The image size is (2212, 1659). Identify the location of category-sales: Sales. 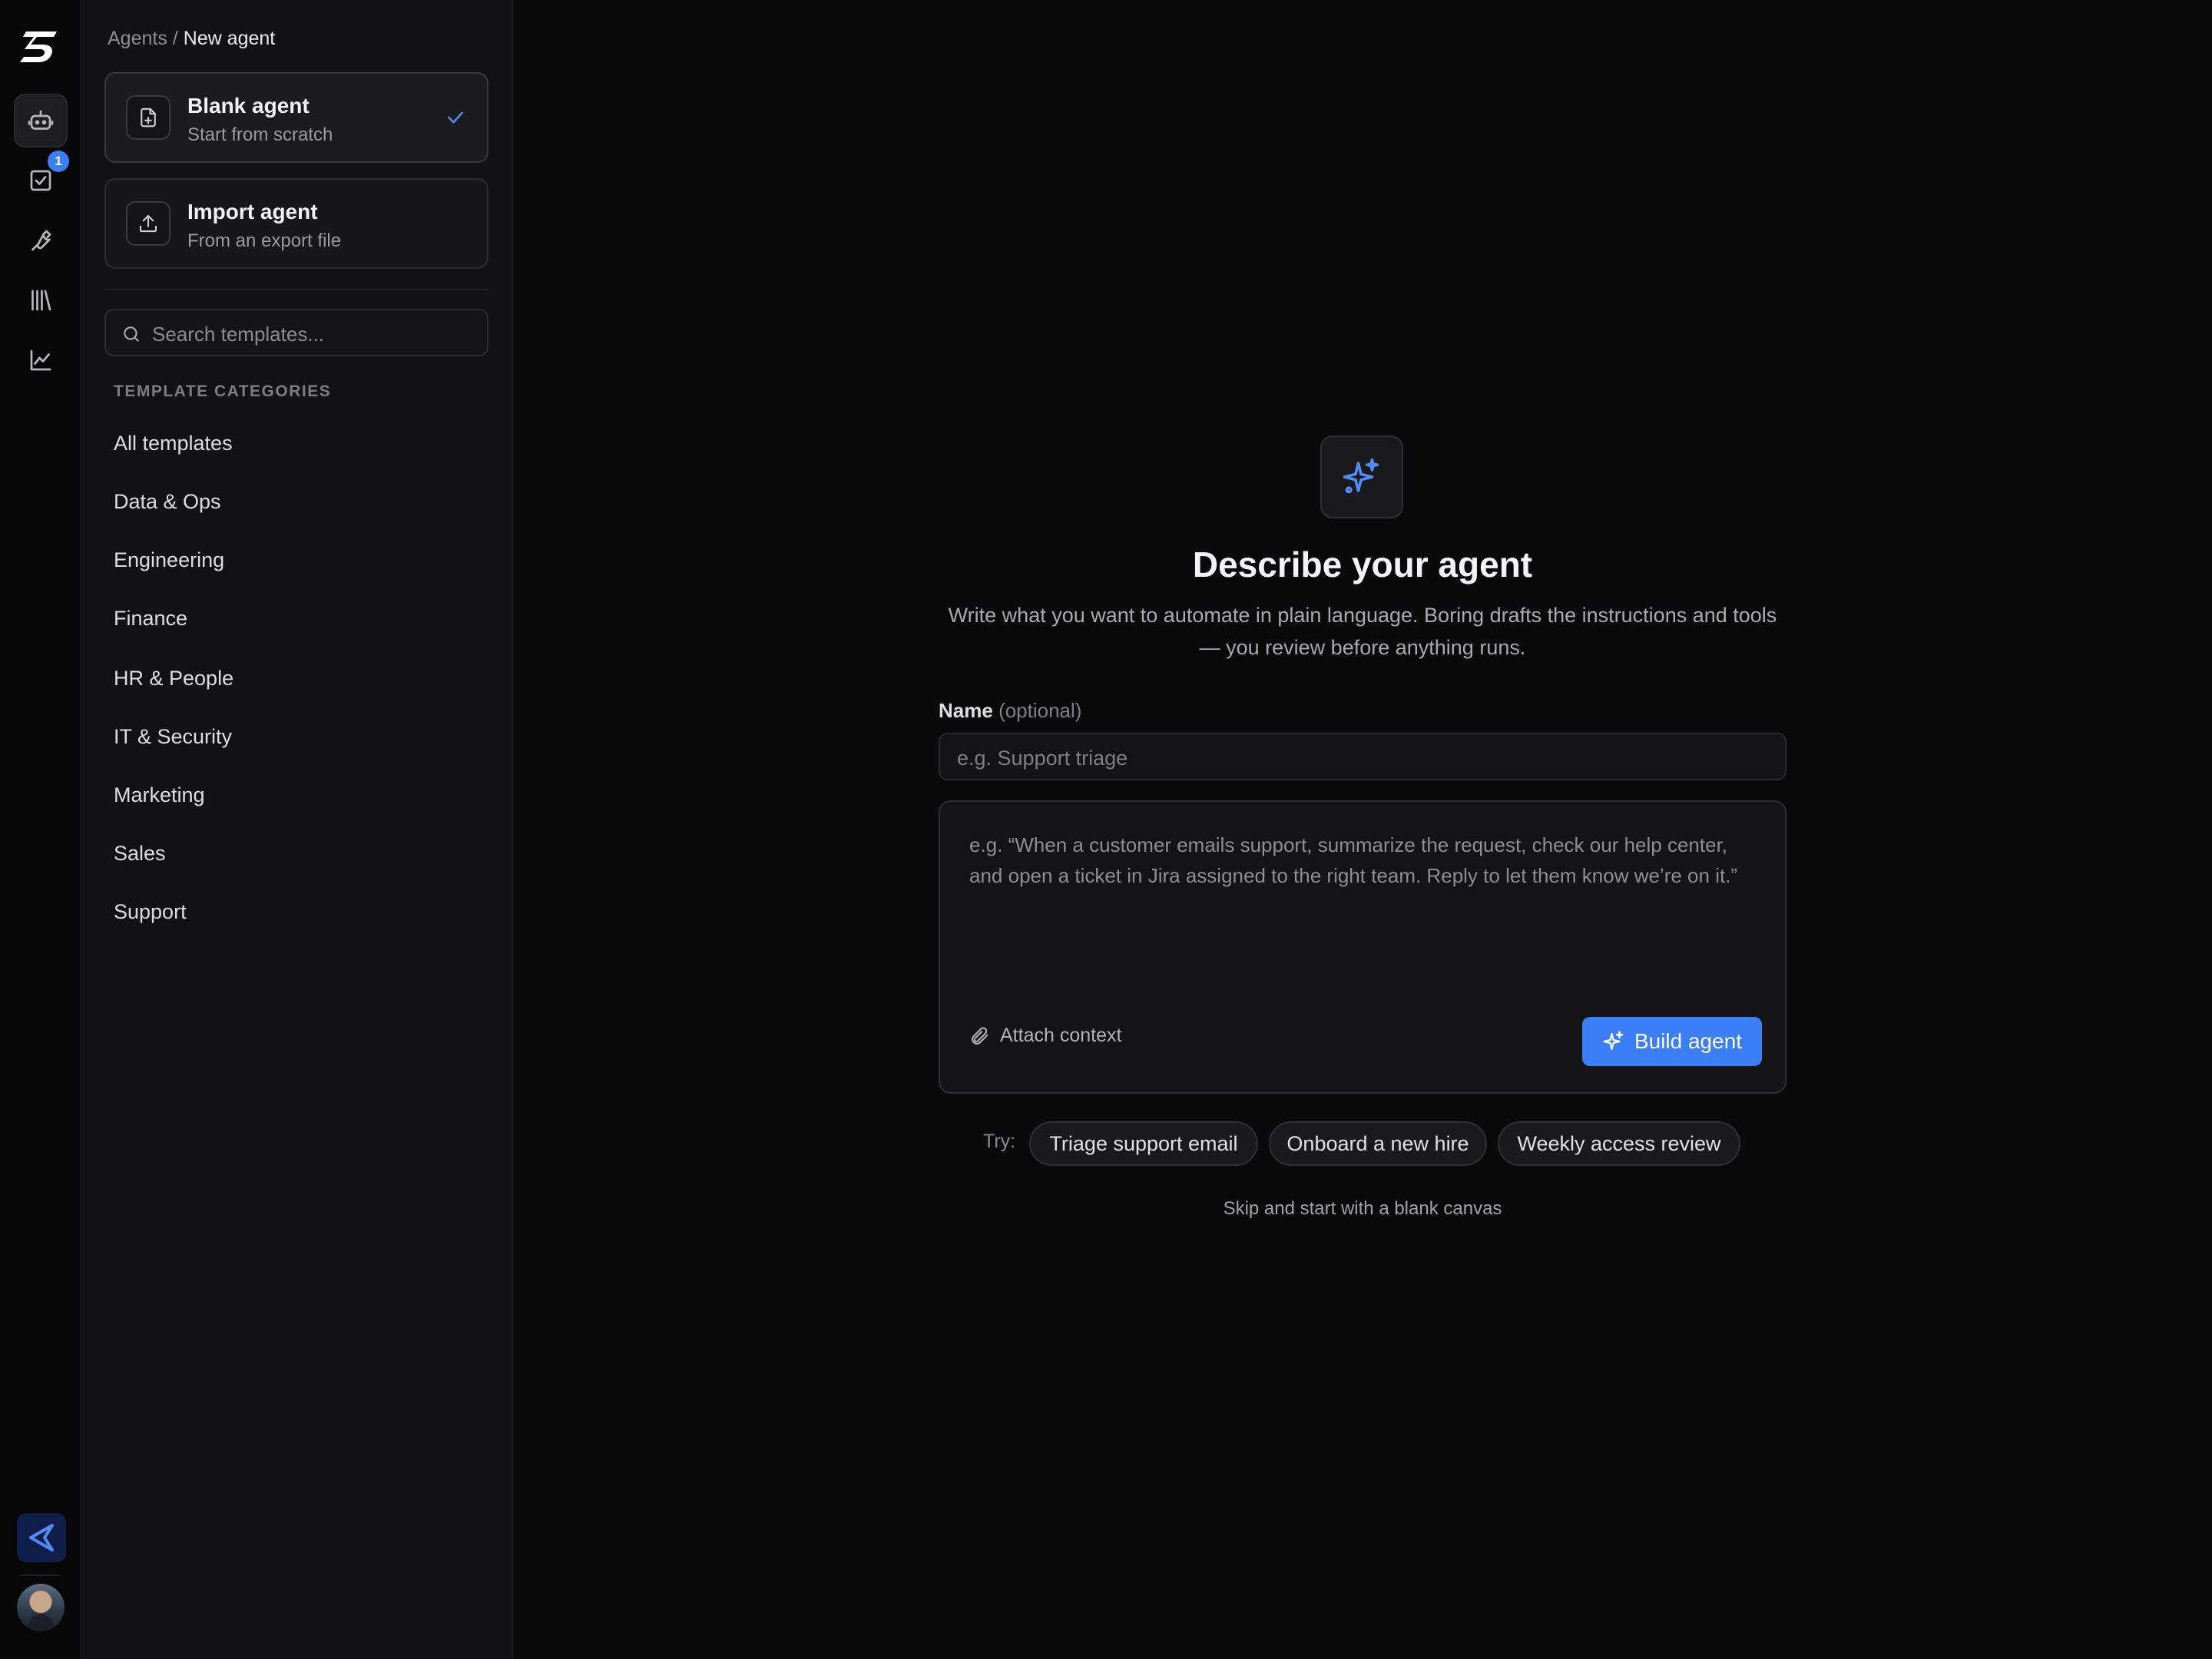
(140, 854).